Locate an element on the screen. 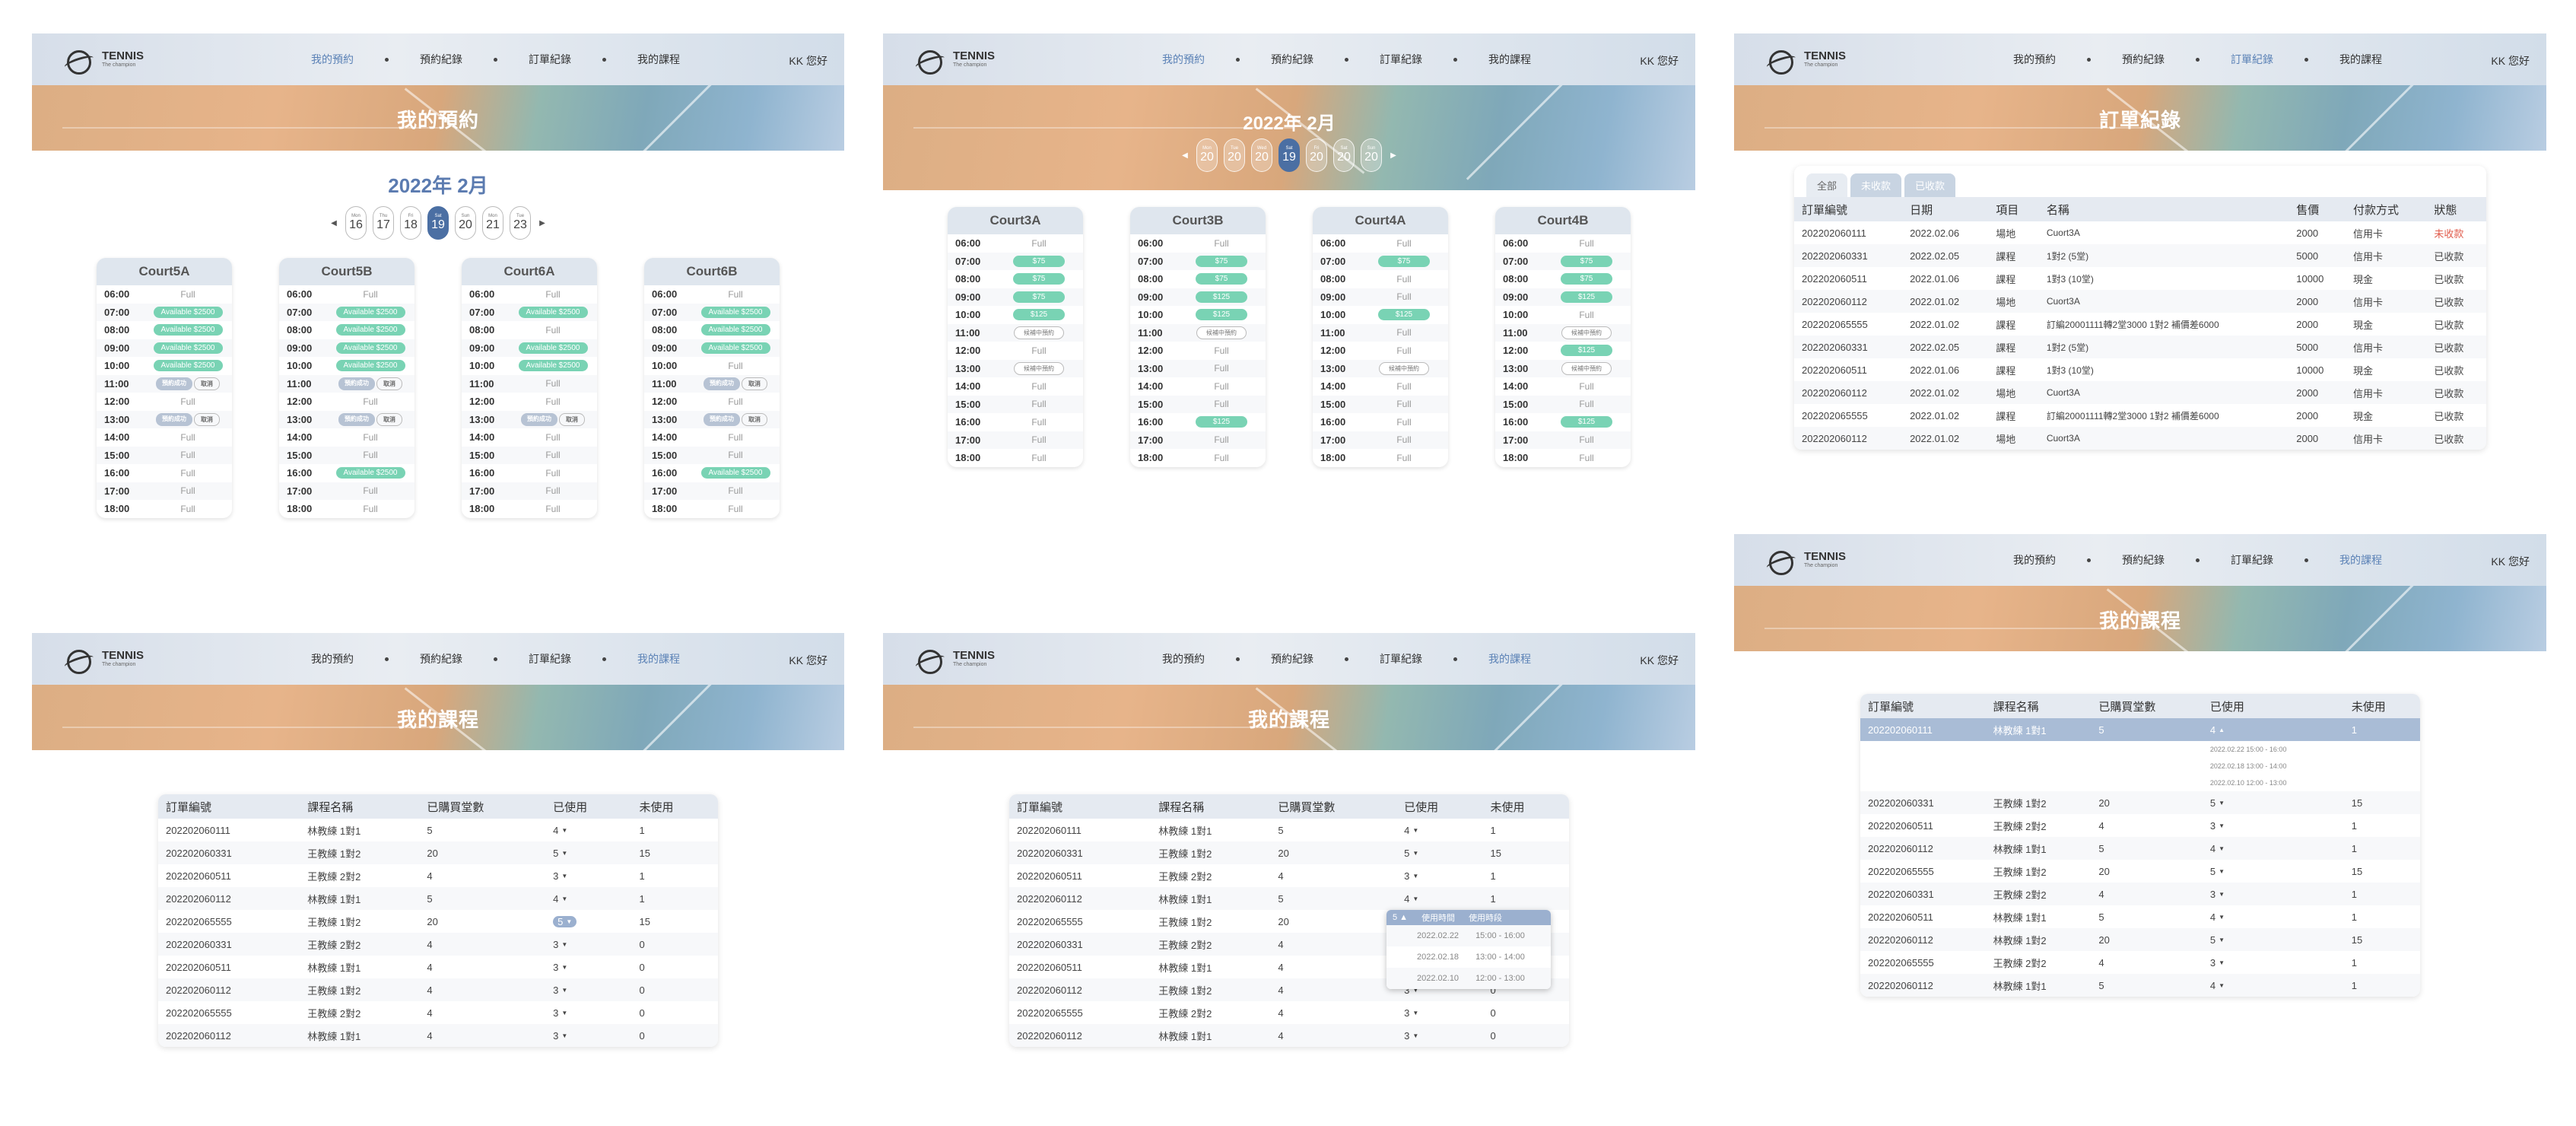 This screenshot has height=1126, width=2576. date-chip: Sat 20 is located at coordinates (1344, 155).